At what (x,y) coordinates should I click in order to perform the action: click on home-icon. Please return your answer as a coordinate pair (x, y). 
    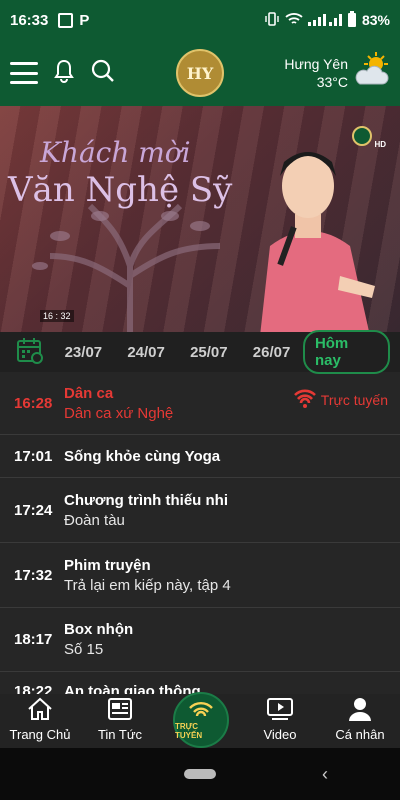
    Looking at the image, I should click on (40, 710).